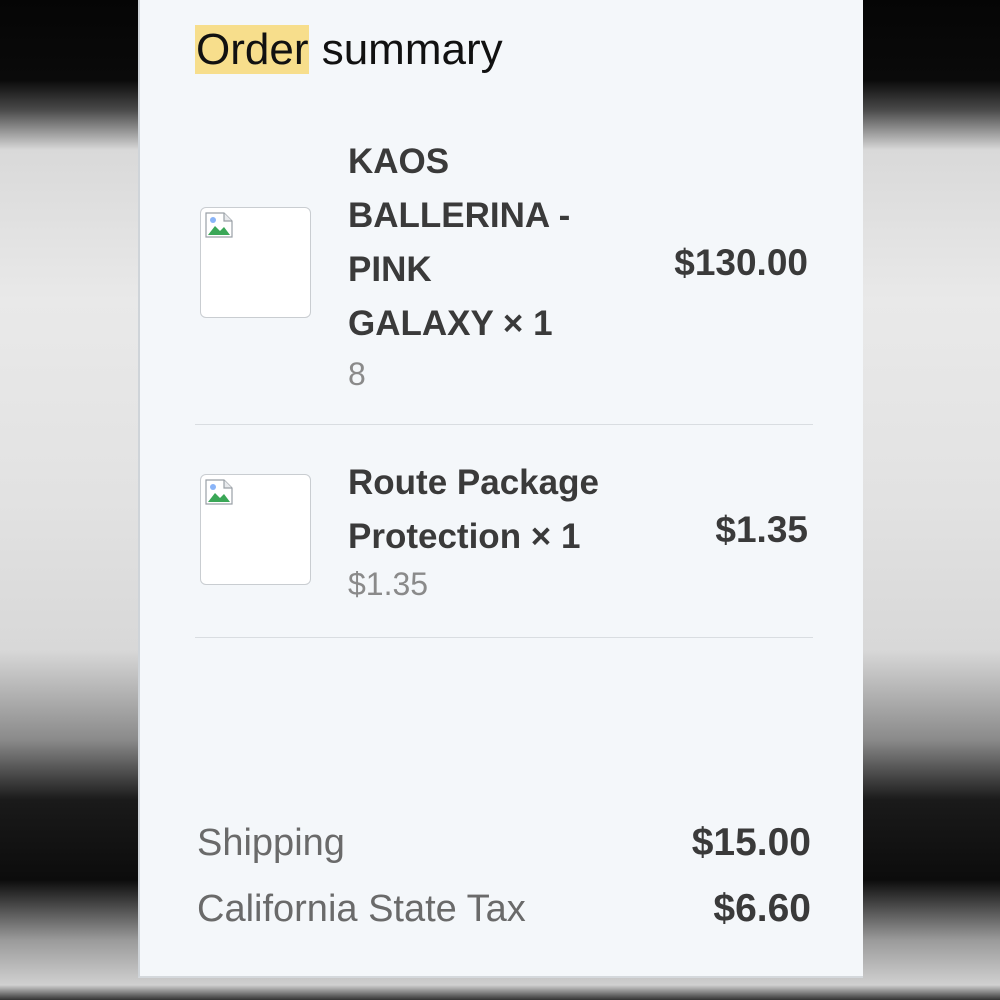  What do you see at coordinates (503, 843) in the screenshot?
I see `shipping-row: Shipping $15.00` at bounding box center [503, 843].